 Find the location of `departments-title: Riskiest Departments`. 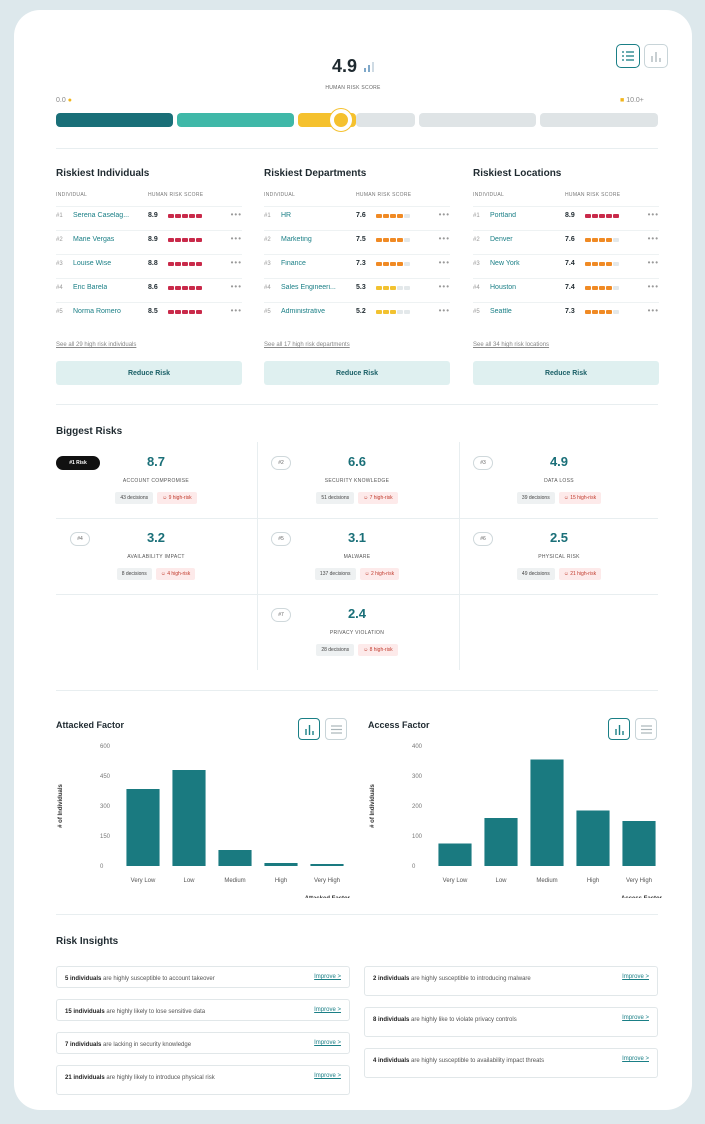

departments-title: Riskiest Departments is located at coordinates (315, 173).